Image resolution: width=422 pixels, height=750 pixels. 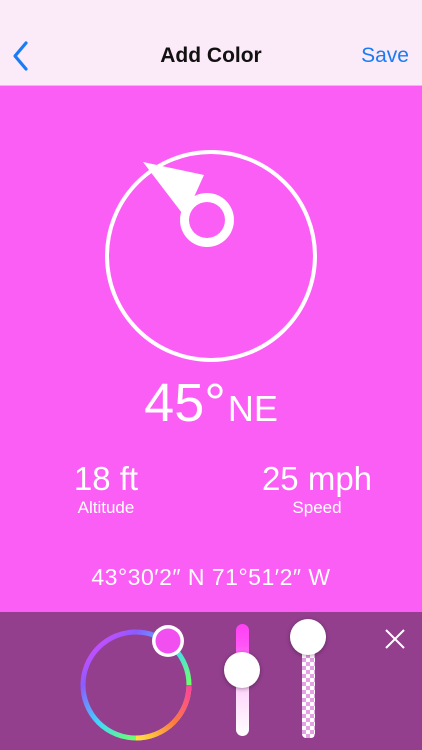 I want to click on save-button: Save, so click(x=385, y=56).